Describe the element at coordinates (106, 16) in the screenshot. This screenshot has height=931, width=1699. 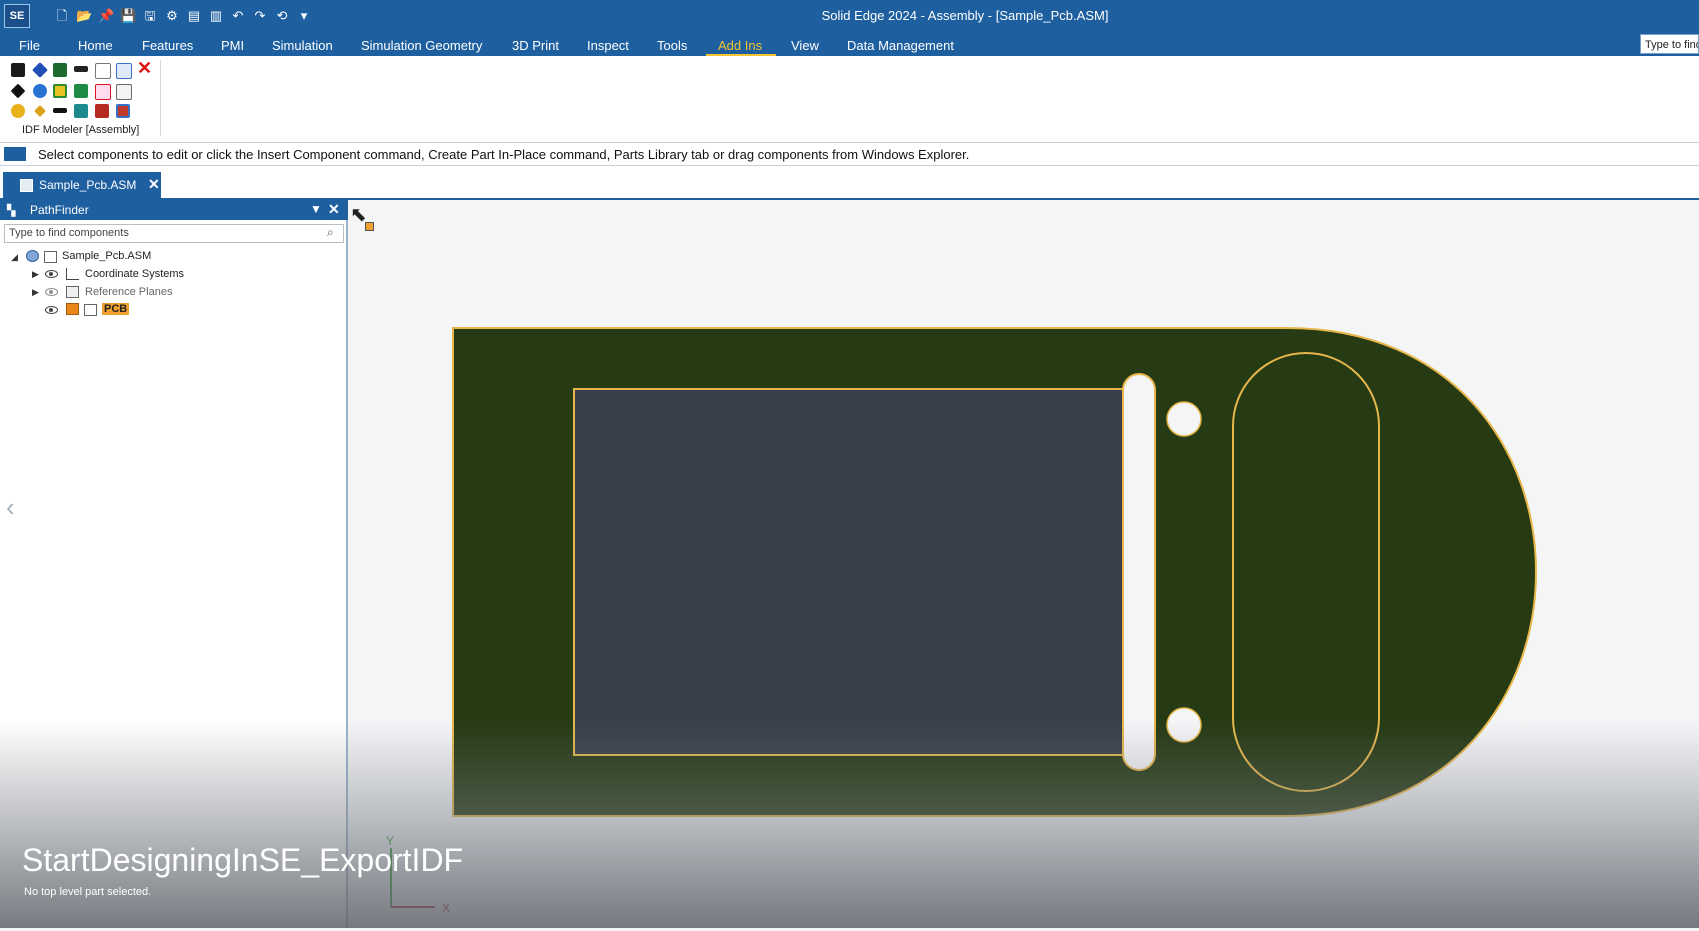
I see `pin-icon: 📌` at that location.